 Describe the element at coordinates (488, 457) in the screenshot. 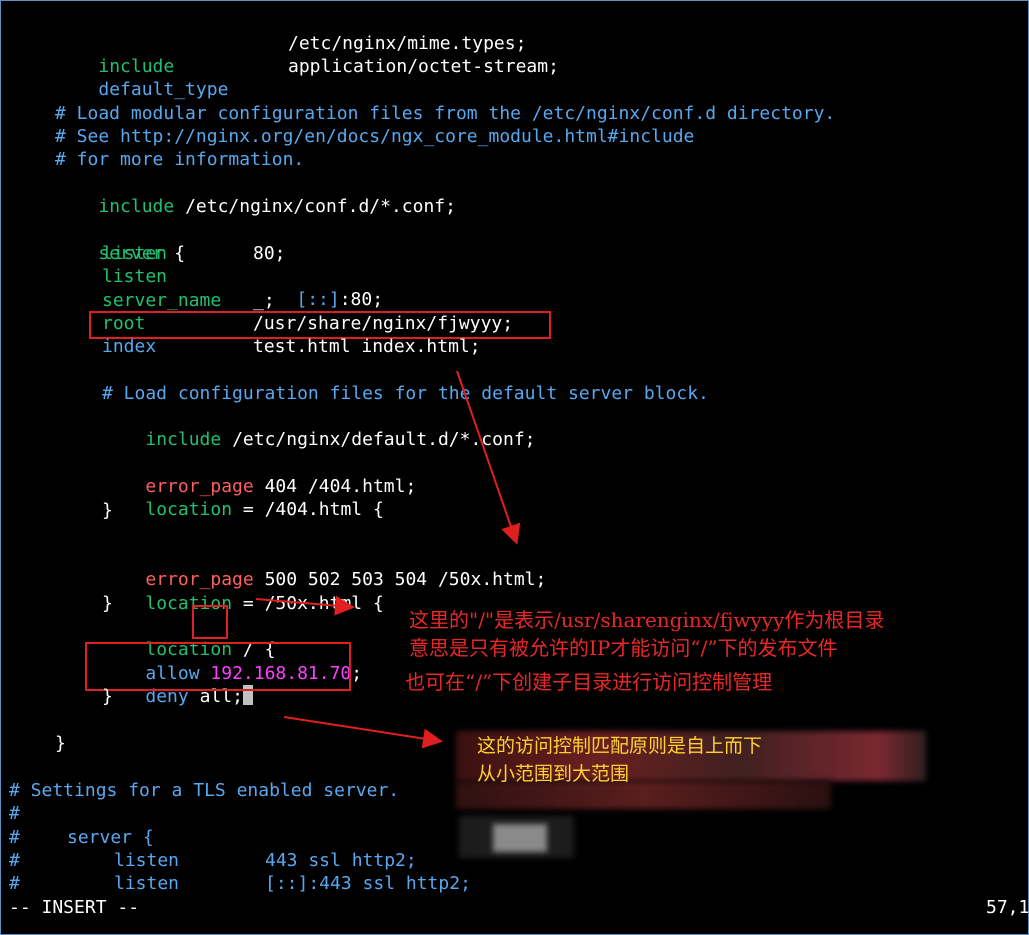

I see `arrow-root-to-note` at that location.